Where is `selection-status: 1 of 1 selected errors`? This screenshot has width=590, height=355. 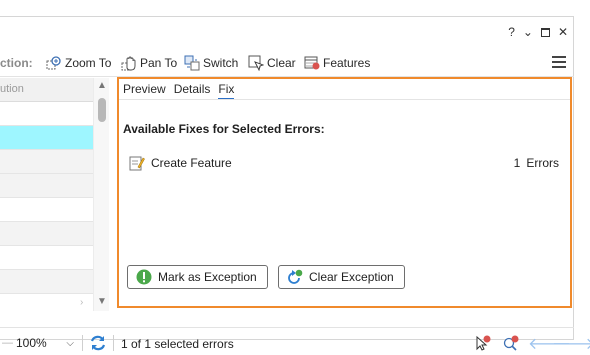 selection-status: 1 of 1 selected errors is located at coordinates (177, 344).